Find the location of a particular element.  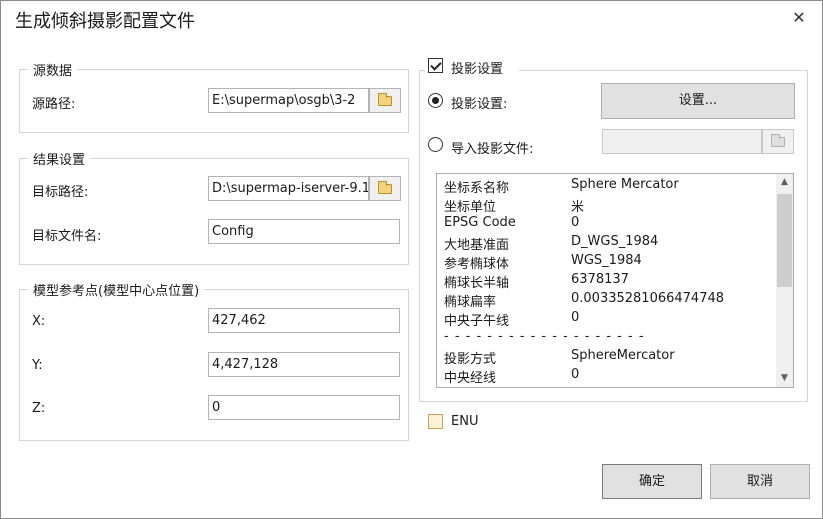

close-icon: ✕ is located at coordinates (799, 18).